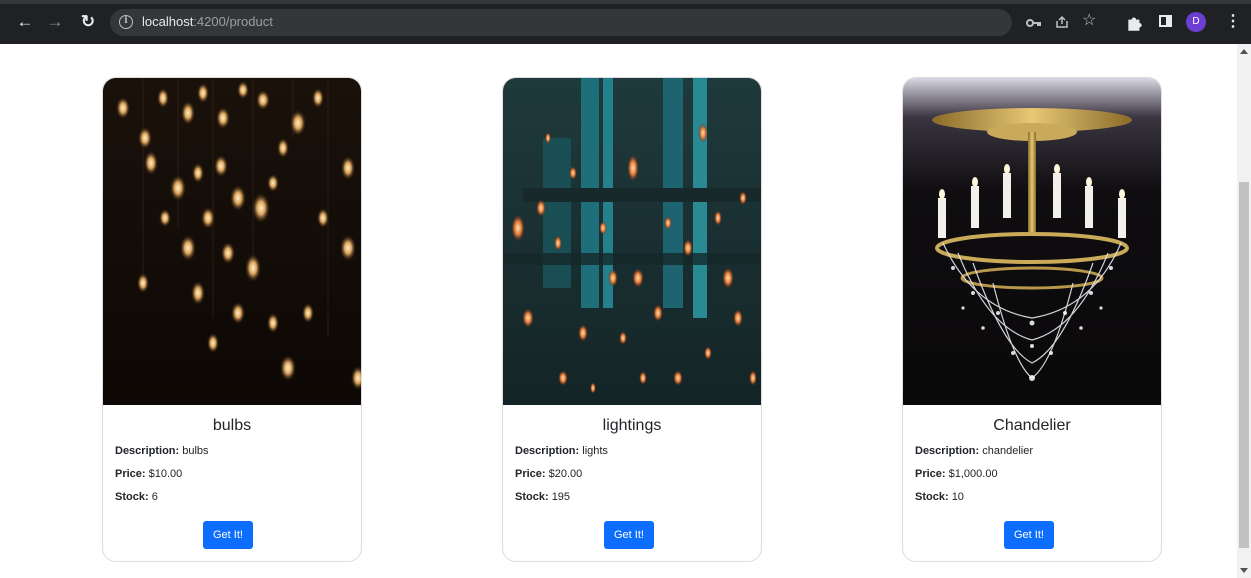 The image size is (1251, 578). Describe the element at coordinates (195, 451) in the screenshot. I see `description-value: bulbs` at that location.